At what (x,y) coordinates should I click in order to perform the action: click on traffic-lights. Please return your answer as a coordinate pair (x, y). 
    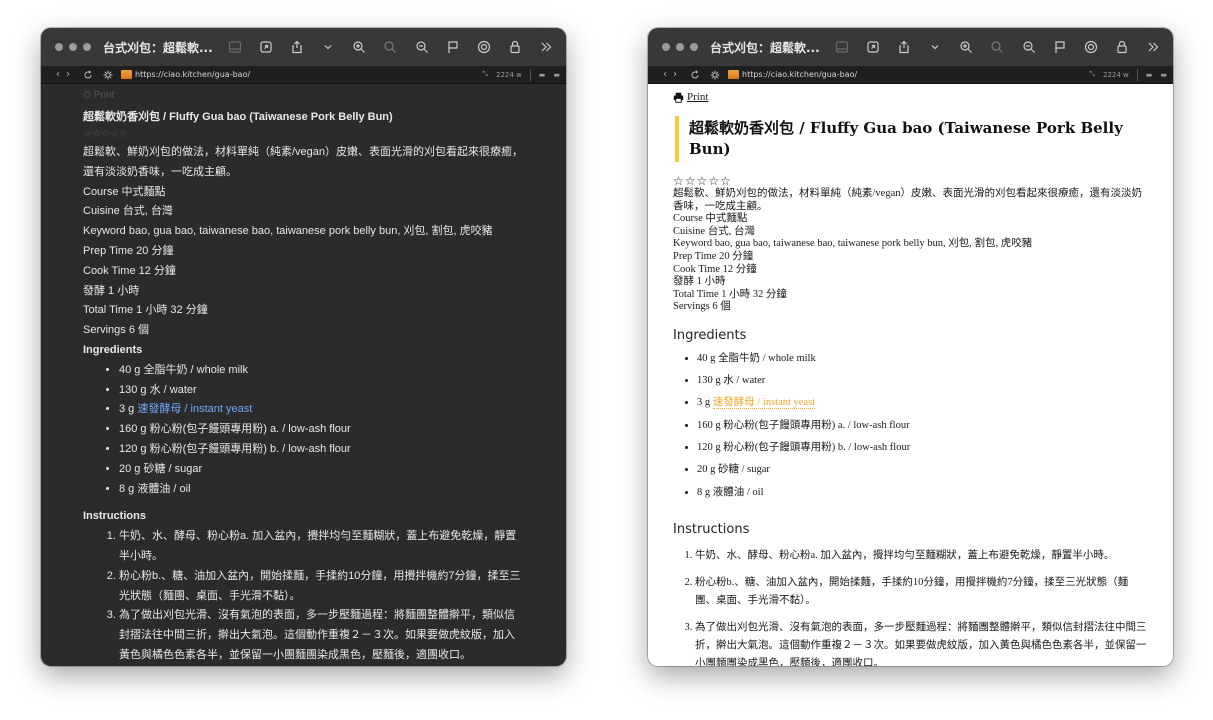
    Looking at the image, I should click on (73, 47).